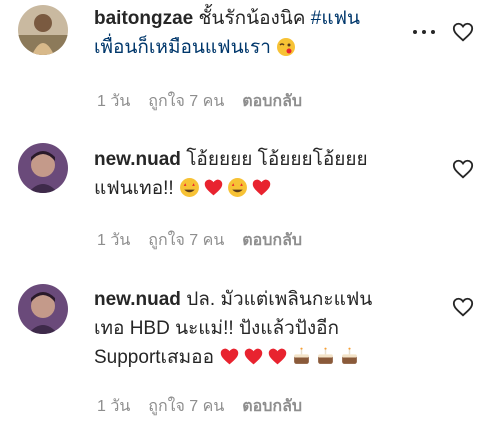  What do you see at coordinates (217, 328) in the screenshot?
I see `comment-text: เทอ HBD นะแม่!! ปังแล้วปังอีก` at bounding box center [217, 328].